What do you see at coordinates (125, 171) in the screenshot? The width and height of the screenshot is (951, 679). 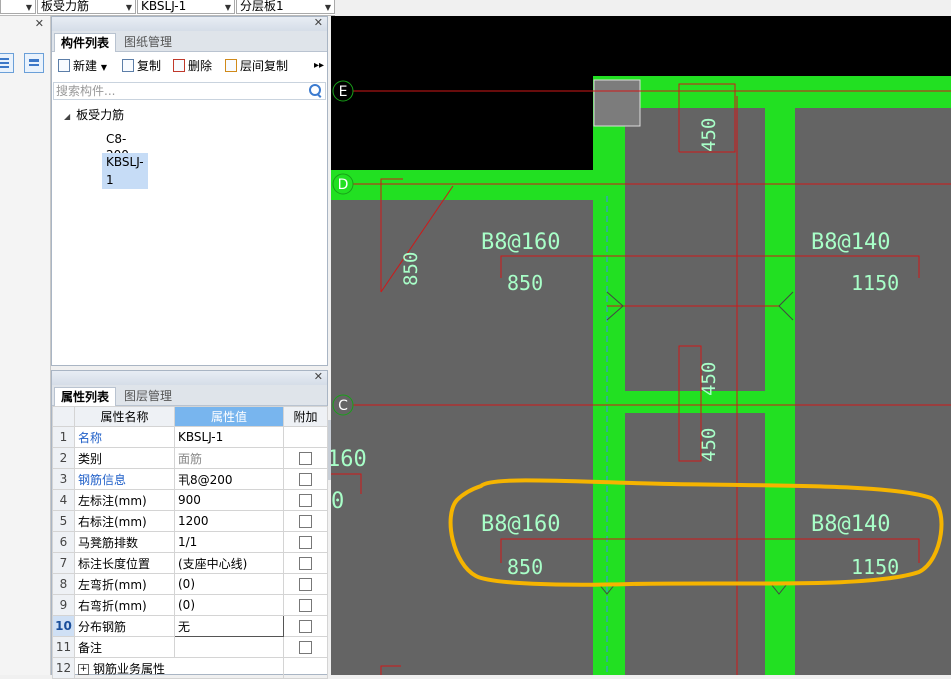 I see `tree-item-kbslj-1: KBSLJ-1` at bounding box center [125, 171].